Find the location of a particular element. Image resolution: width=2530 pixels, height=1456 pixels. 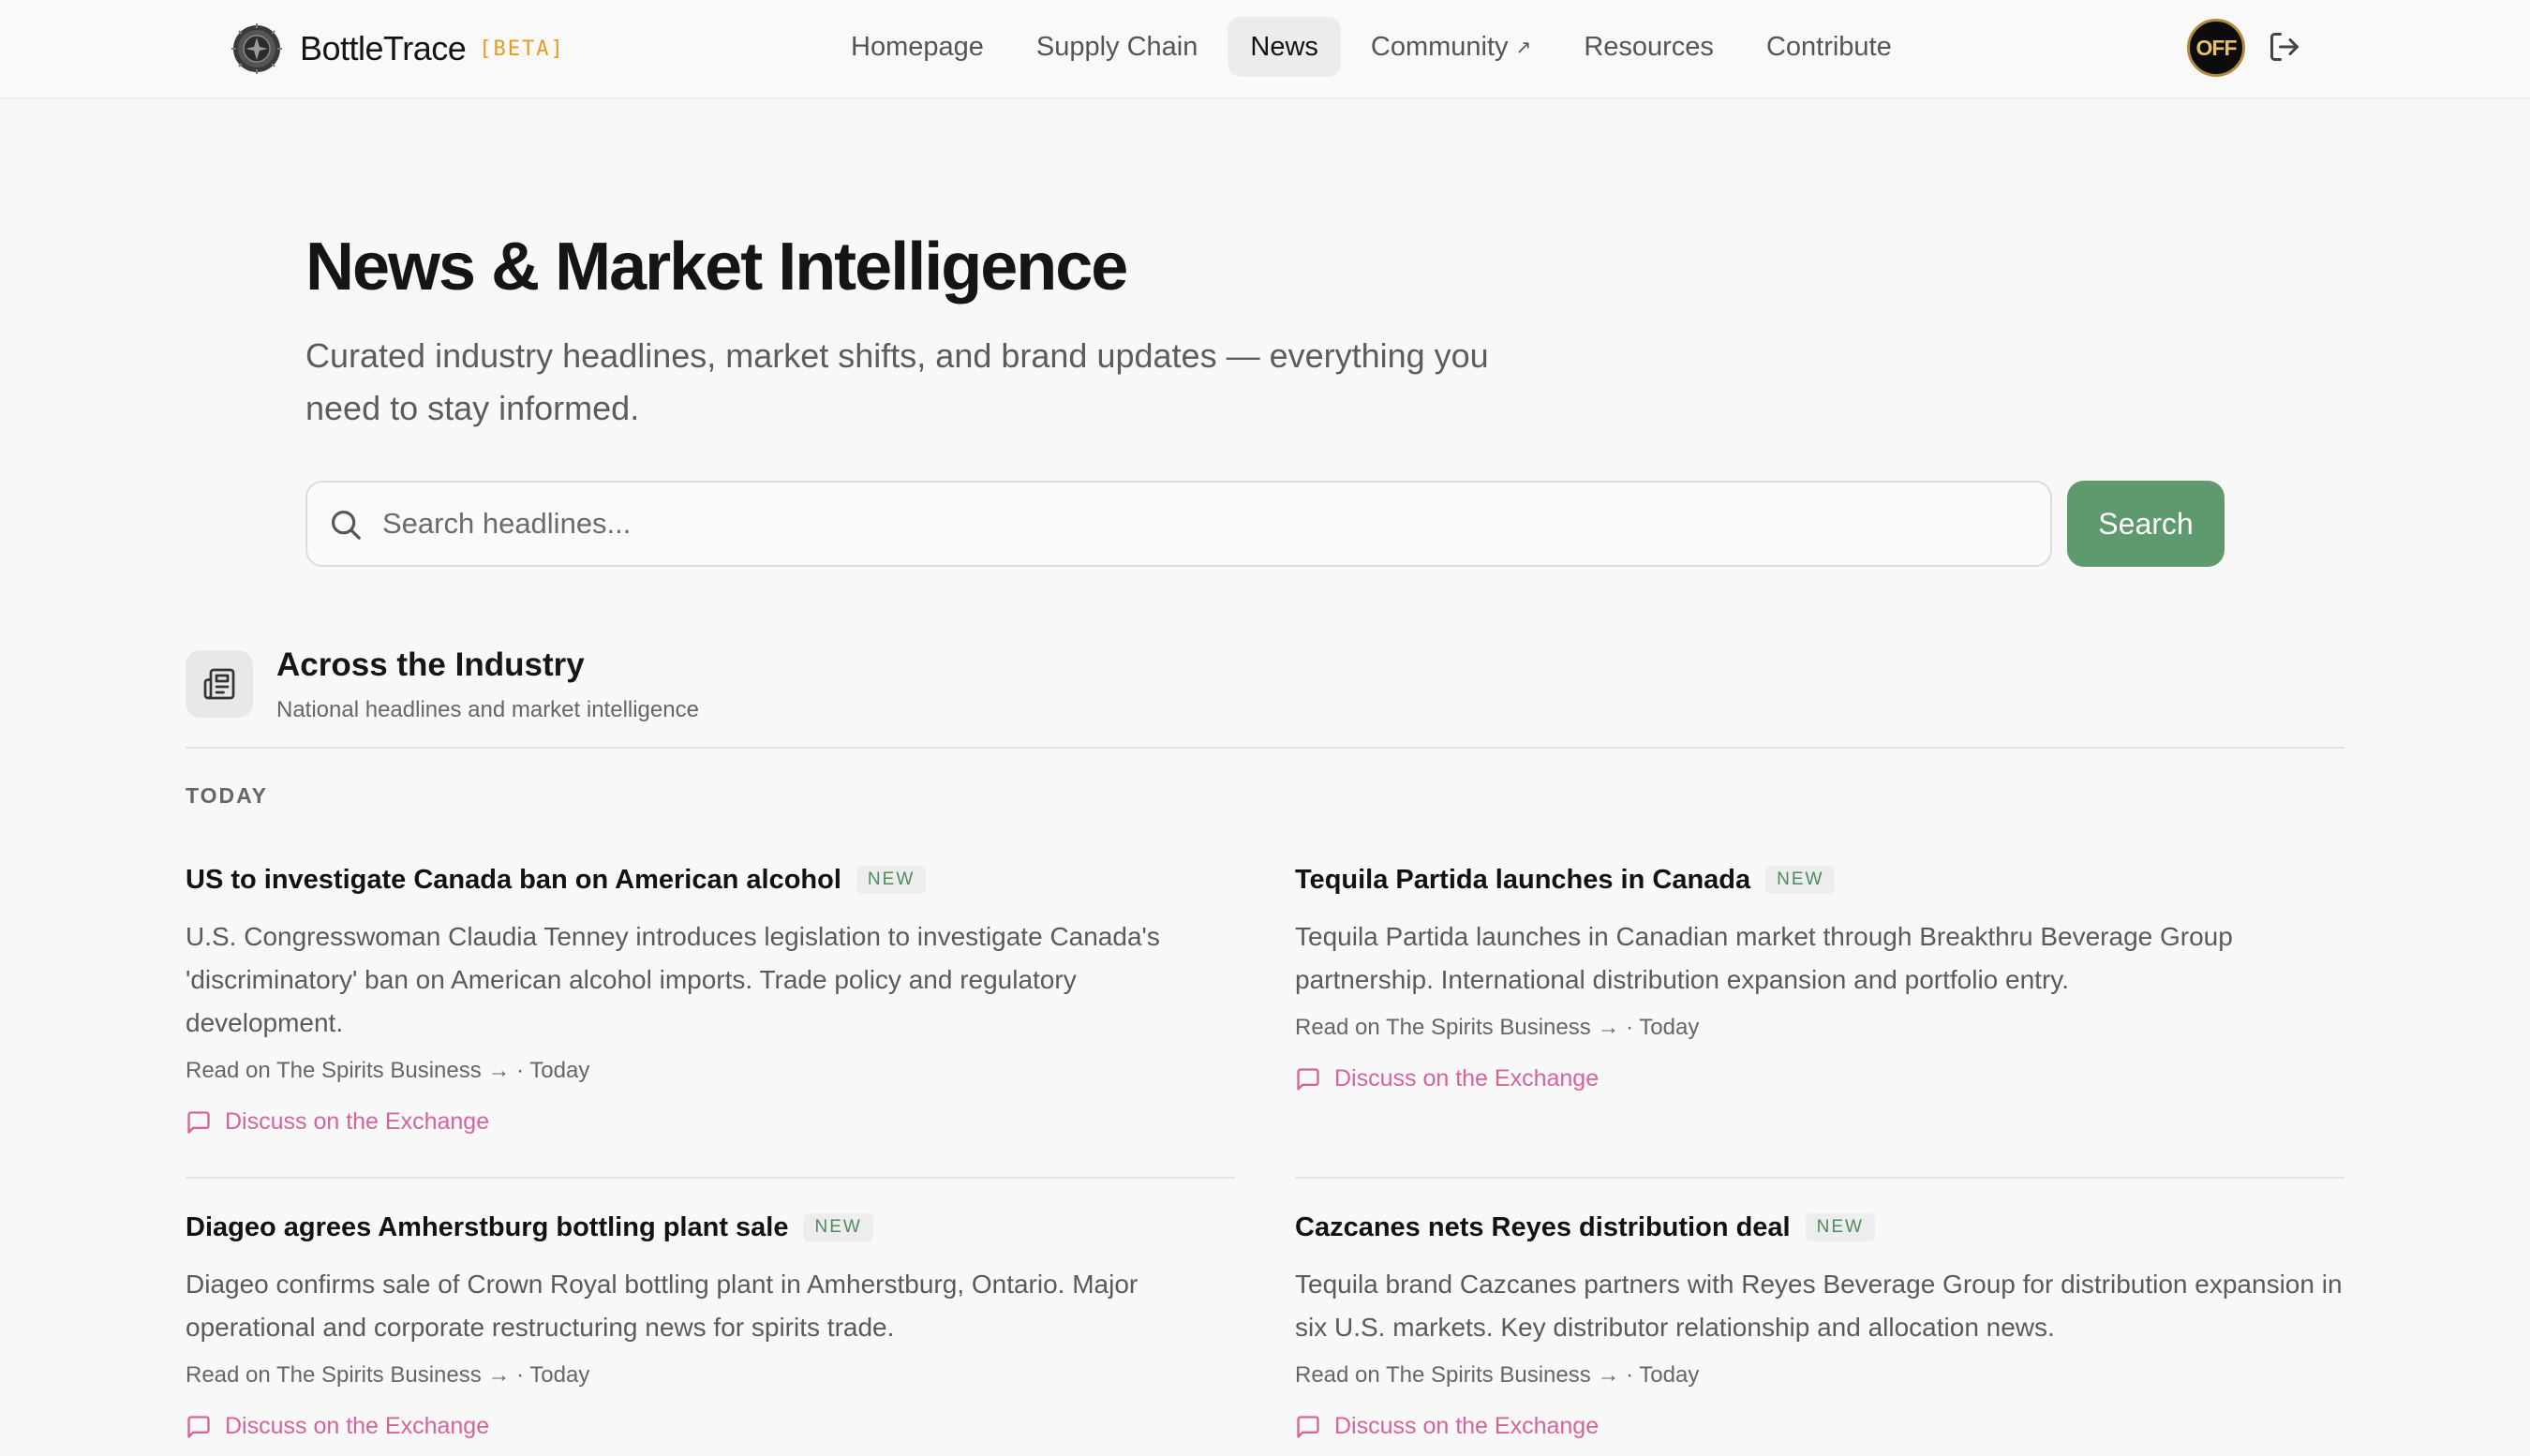

brand: BottleTrace [BETA] is located at coordinates (398, 48).